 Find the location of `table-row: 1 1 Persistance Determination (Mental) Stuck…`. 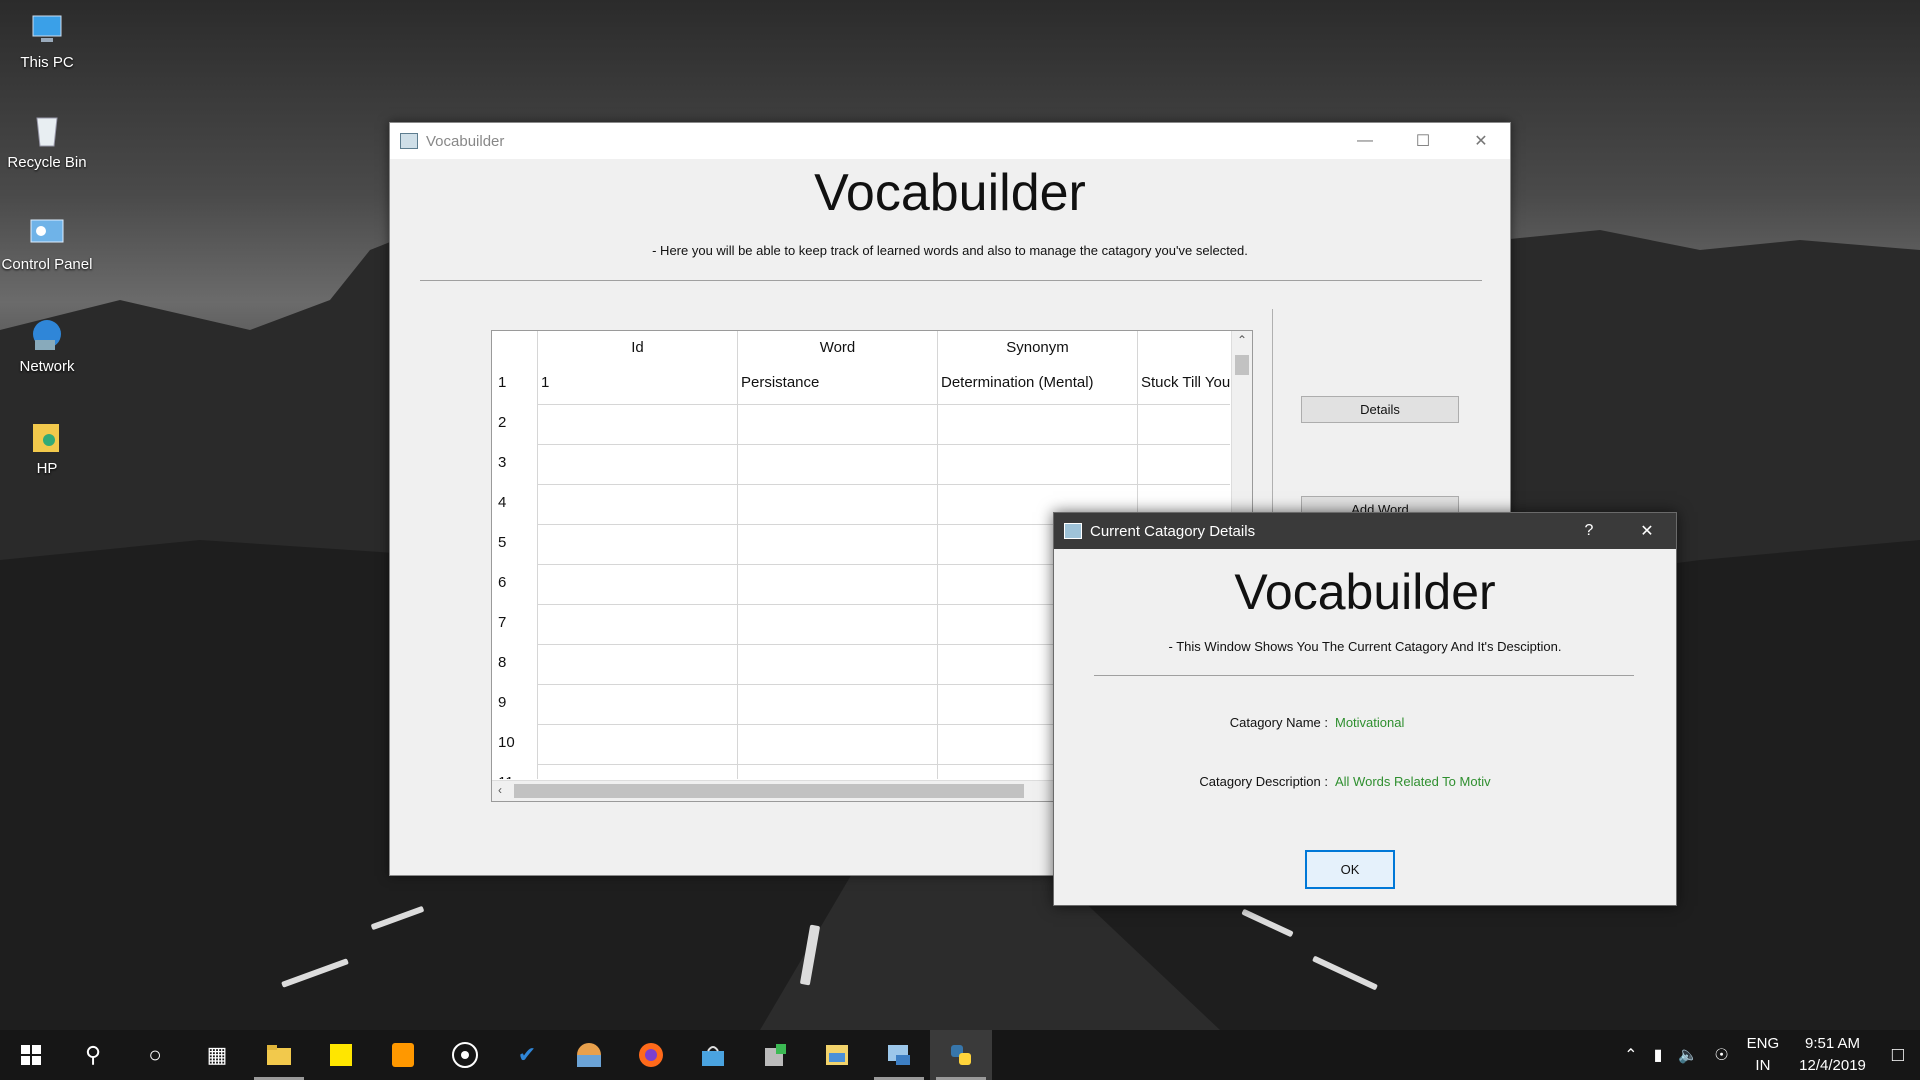

table-row: 1 1 Persistance Determination (Mental) Stuck… is located at coordinates (861, 385).